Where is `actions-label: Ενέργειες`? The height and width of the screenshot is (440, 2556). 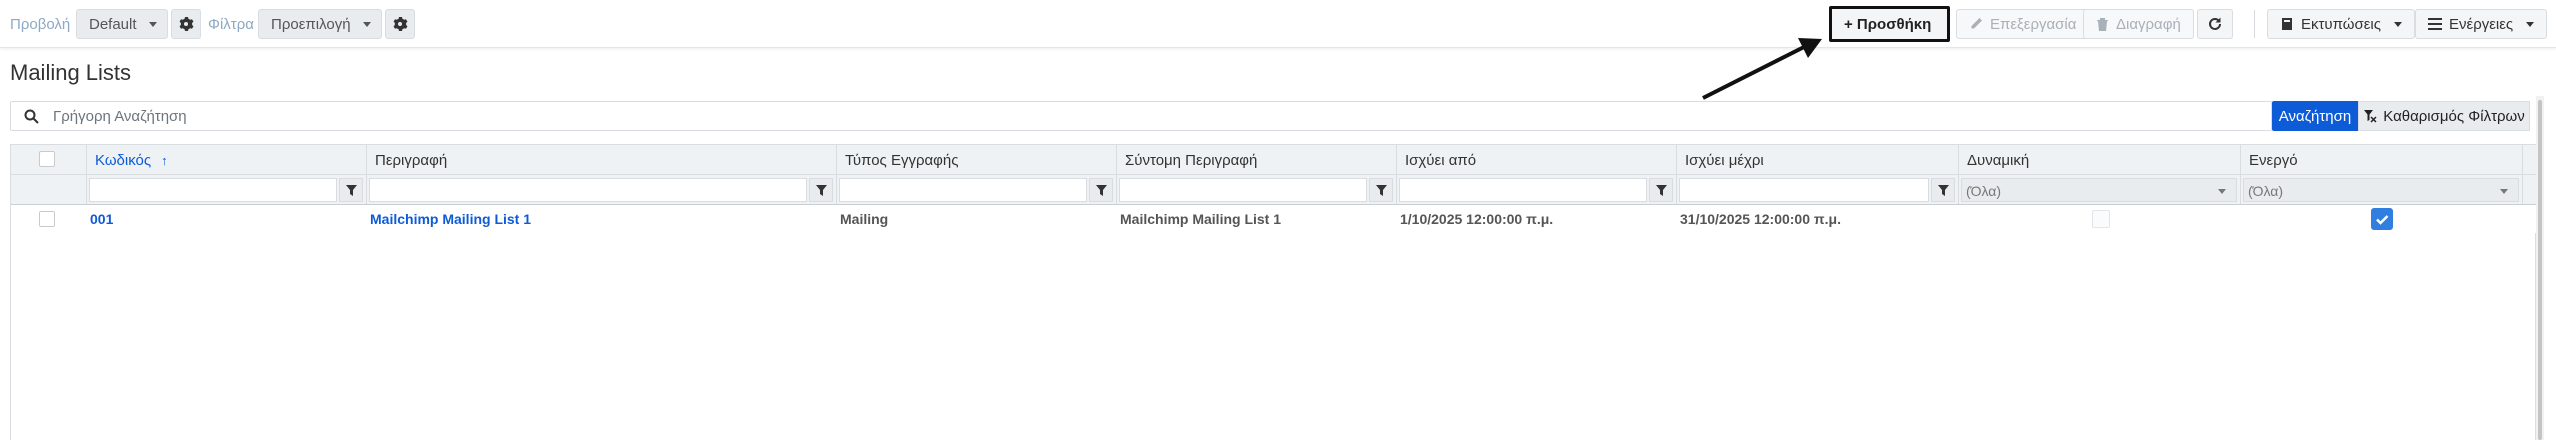 actions-label: Ενέργειες is located at coordinates (2481, 24).